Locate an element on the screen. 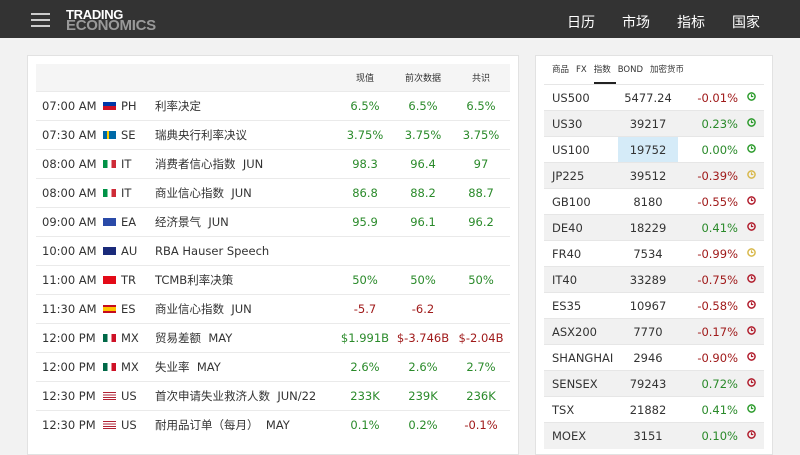 This screenshot has height=455, width=800. market-row: US100 19752 0.00% is located at coordinates (654, 149).